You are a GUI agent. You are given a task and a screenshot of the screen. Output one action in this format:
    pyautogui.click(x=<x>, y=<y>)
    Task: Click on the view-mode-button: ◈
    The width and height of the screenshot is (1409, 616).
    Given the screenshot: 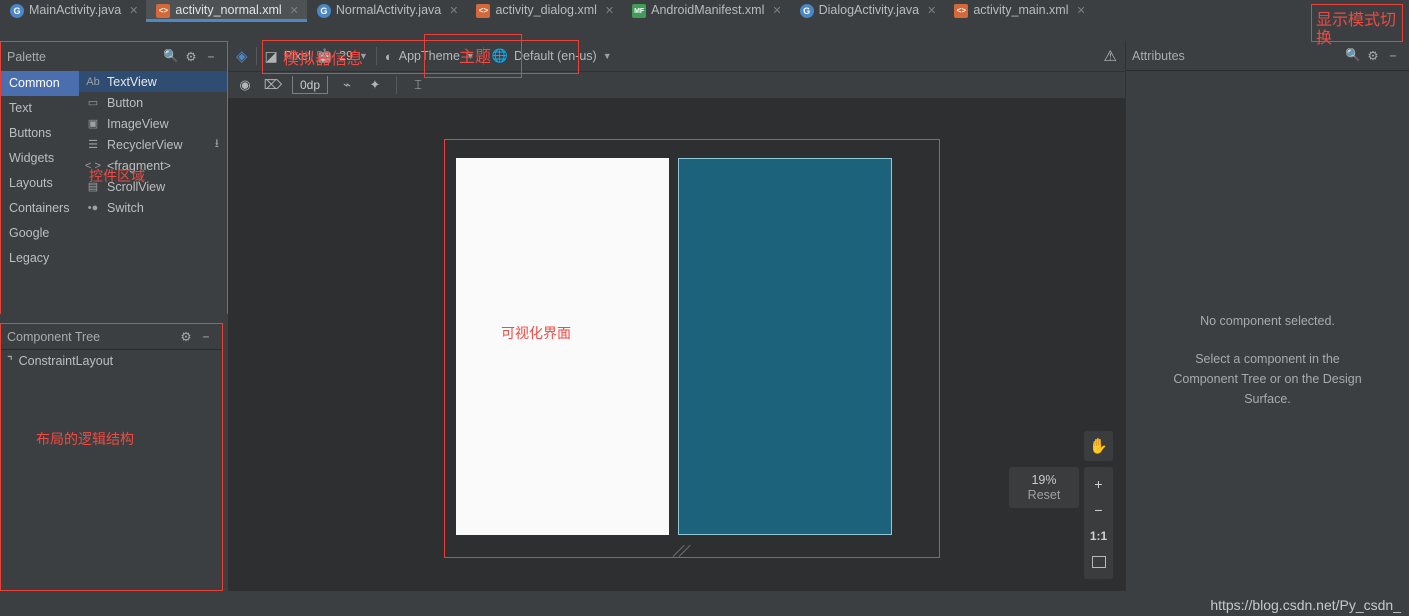 What is the action you would take?
    pyautogui.click(x=242, y=56)
    